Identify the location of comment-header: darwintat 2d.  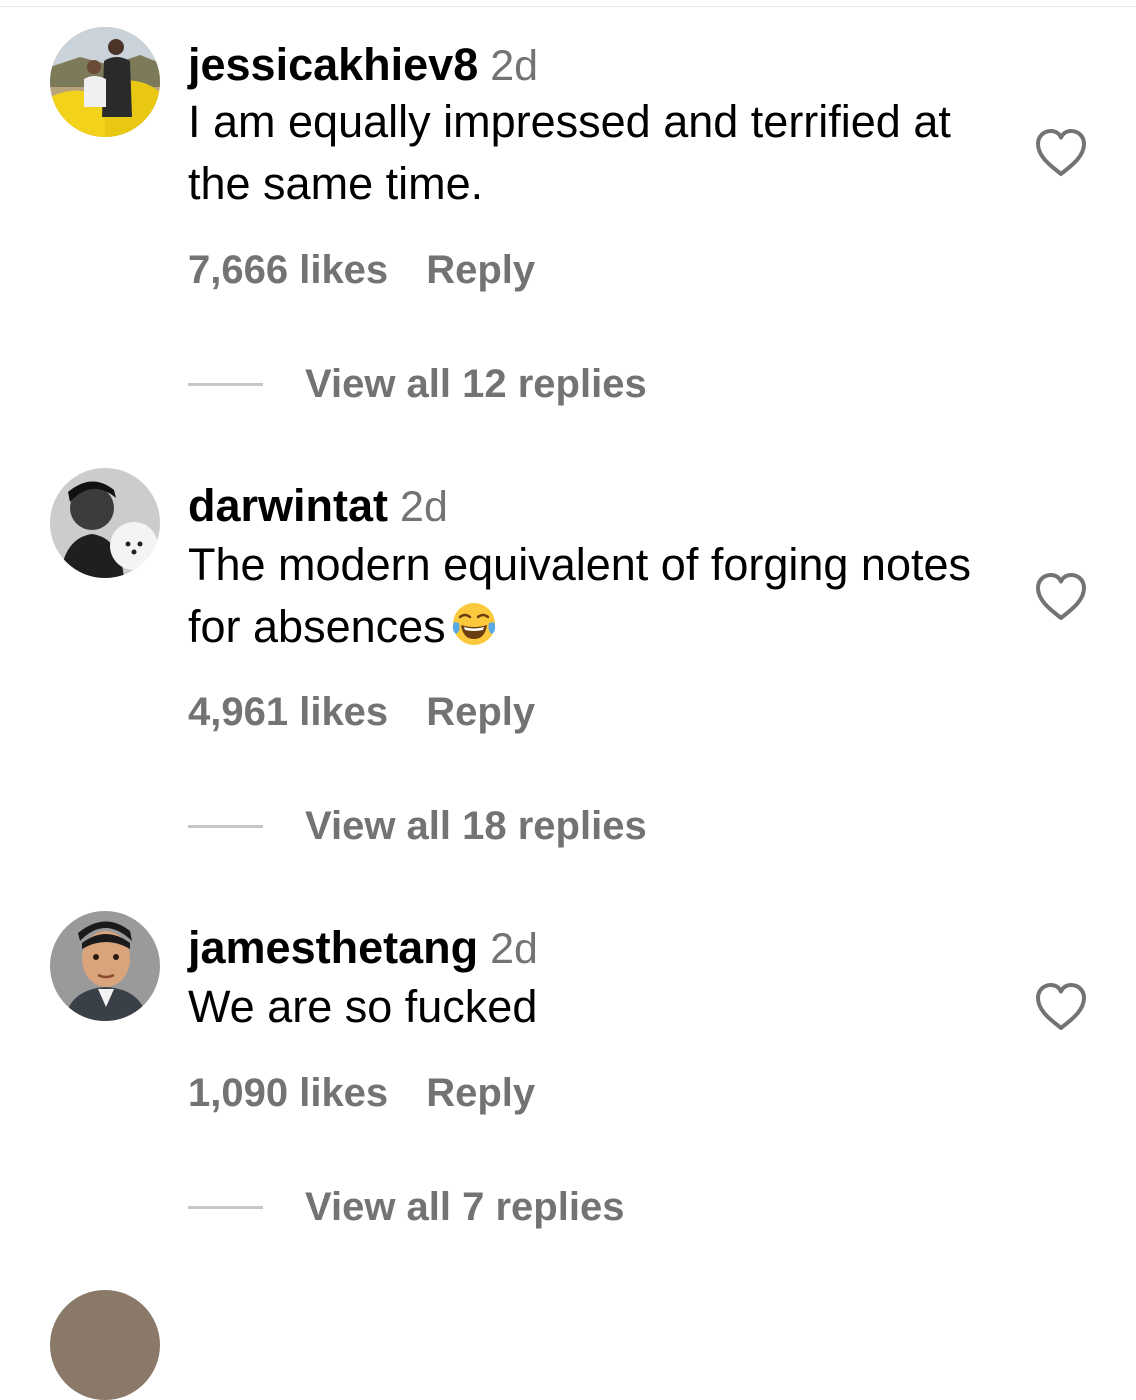
(318, 506).